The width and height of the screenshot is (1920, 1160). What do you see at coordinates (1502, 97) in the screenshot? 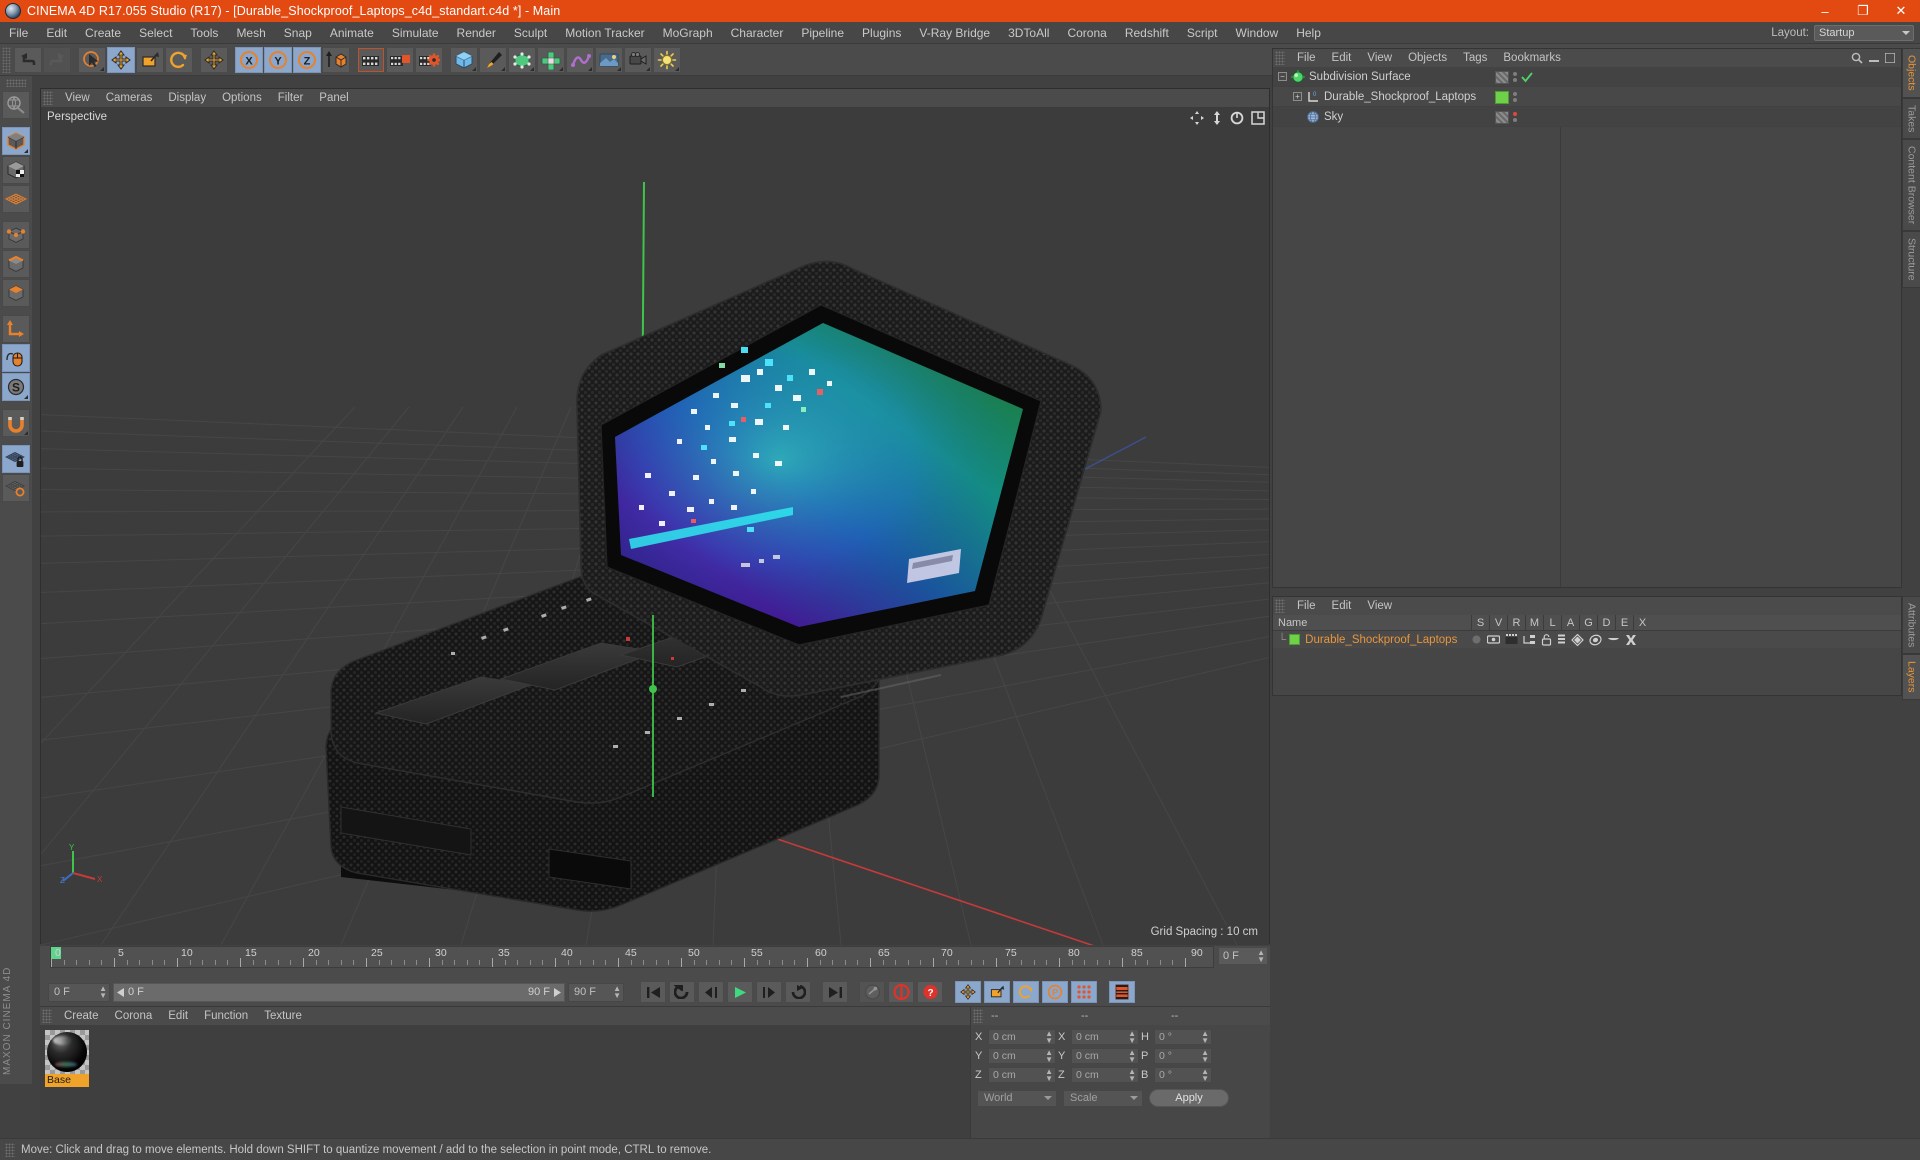
I see `object-layer-color-tag` at bounding box center [1502, 97].